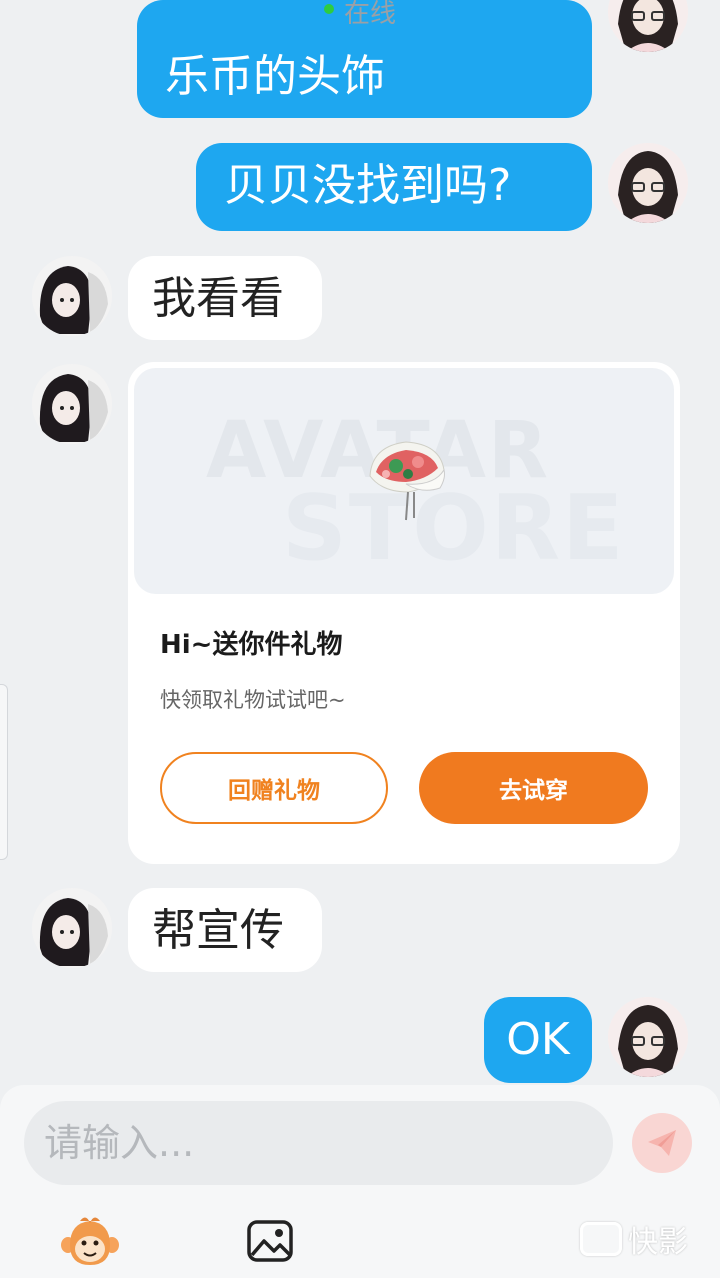  Describe the element at coordinates (369, 14) in the screenshot. I see `presence-label: 在线` at that location.